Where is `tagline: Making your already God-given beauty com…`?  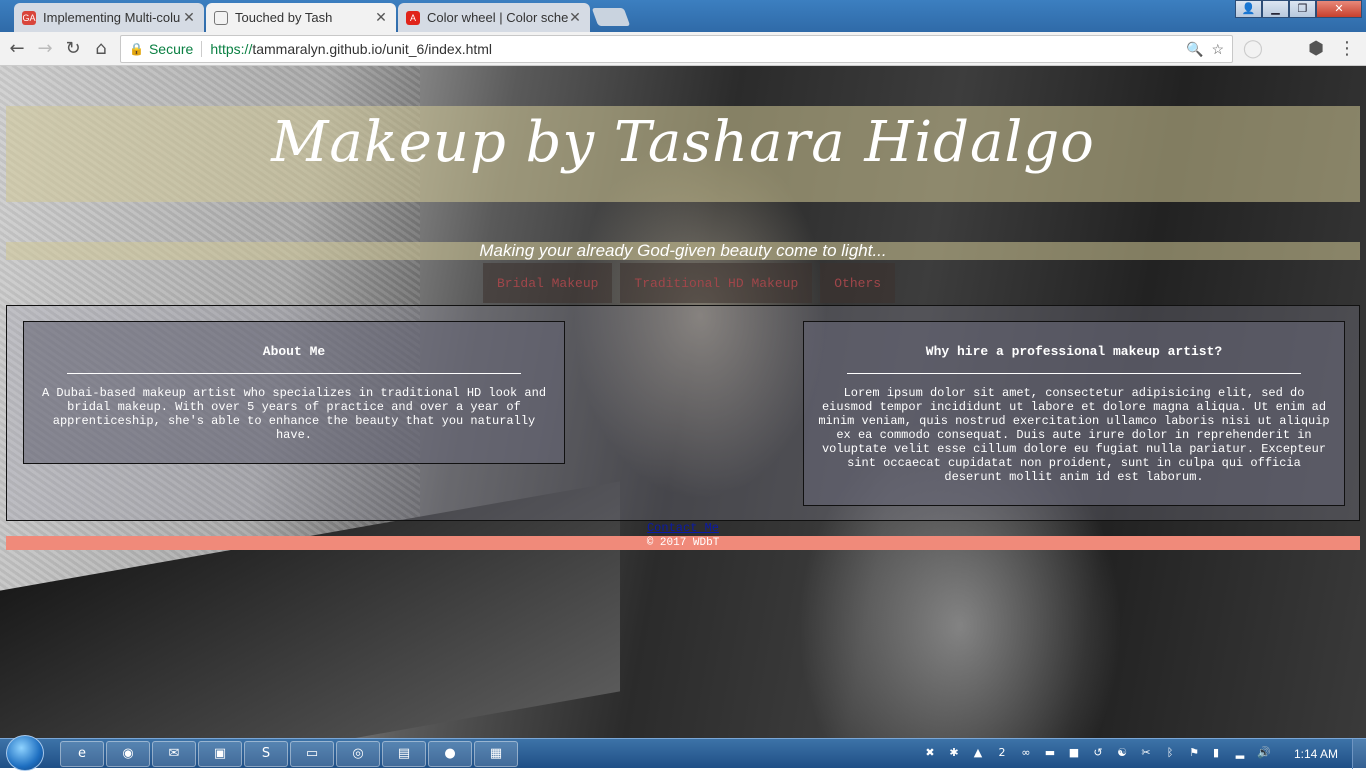 tagline: Making your already God-given beauty com… is located at coordinates (683, 250).